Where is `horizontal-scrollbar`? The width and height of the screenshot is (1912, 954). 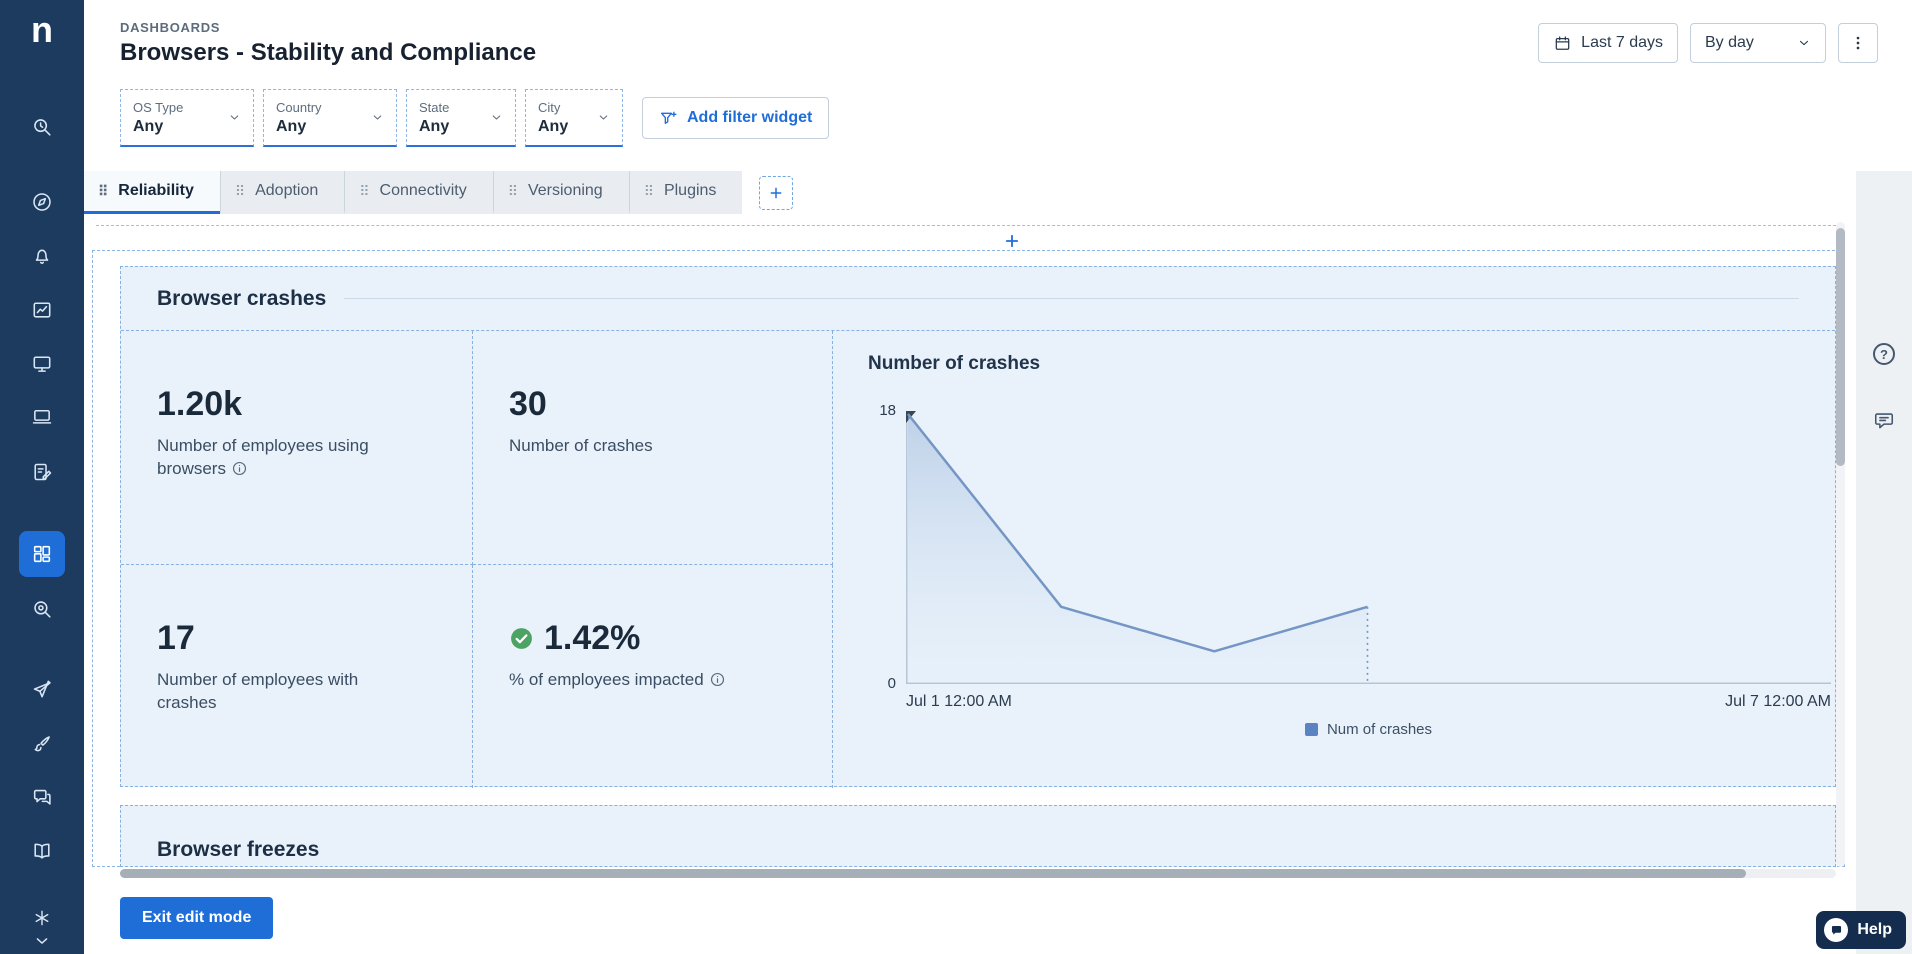
horizontal-scrollbar is located at coordinates (978, 873).